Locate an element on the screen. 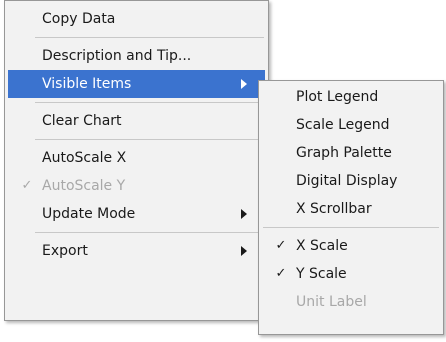 The height and width of the screenshot is (342, 446). menu-item-label: X Scrollbar is located at coordinates (334, 209).